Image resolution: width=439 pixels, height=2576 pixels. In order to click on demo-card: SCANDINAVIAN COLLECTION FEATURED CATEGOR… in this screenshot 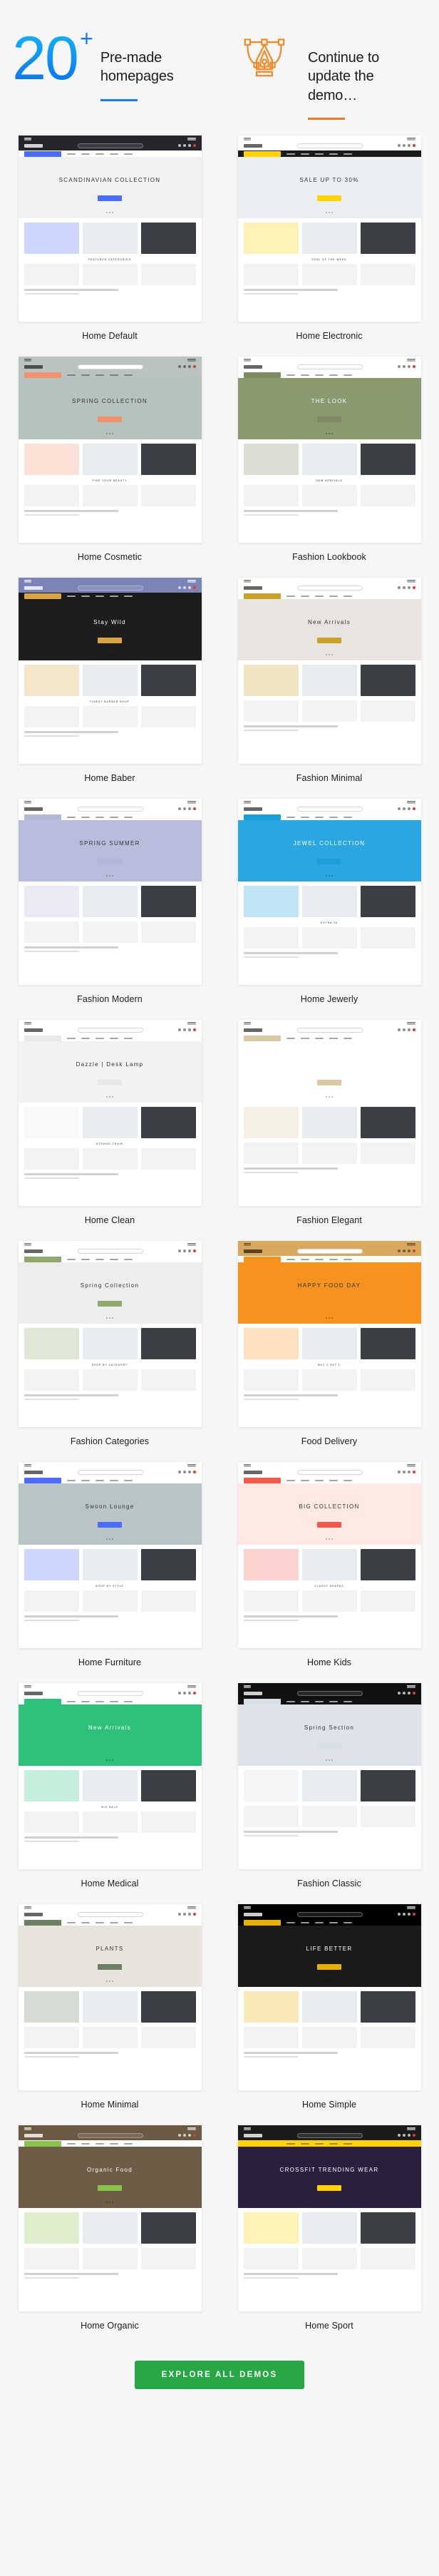, I will do `click(110, 242)`.